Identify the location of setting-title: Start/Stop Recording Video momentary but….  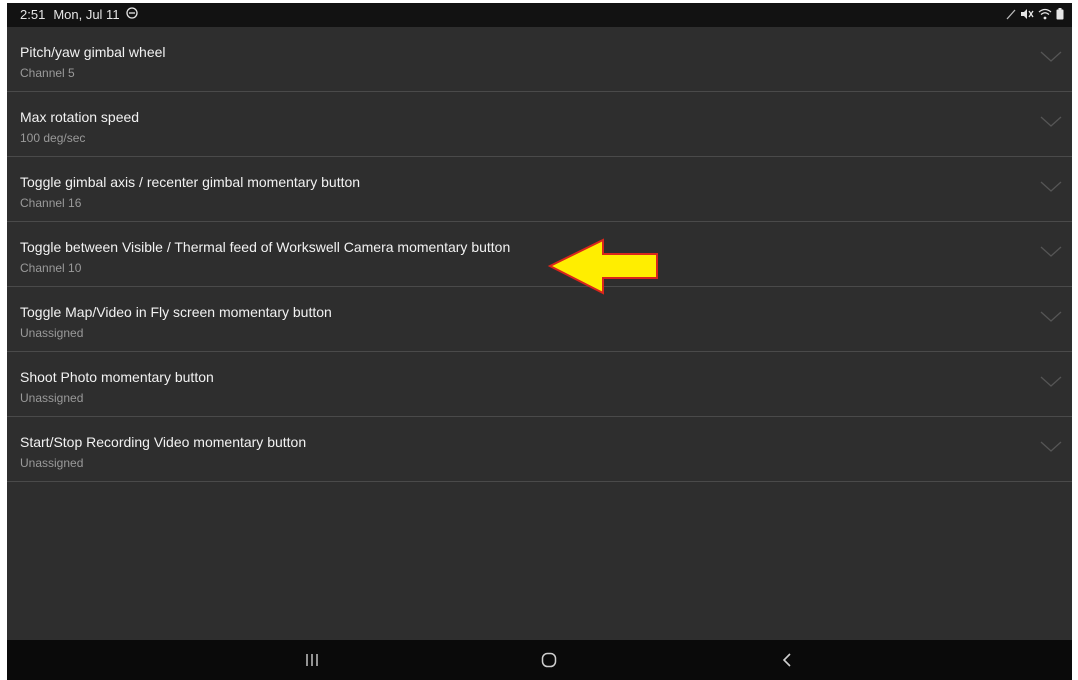
(163, 442).